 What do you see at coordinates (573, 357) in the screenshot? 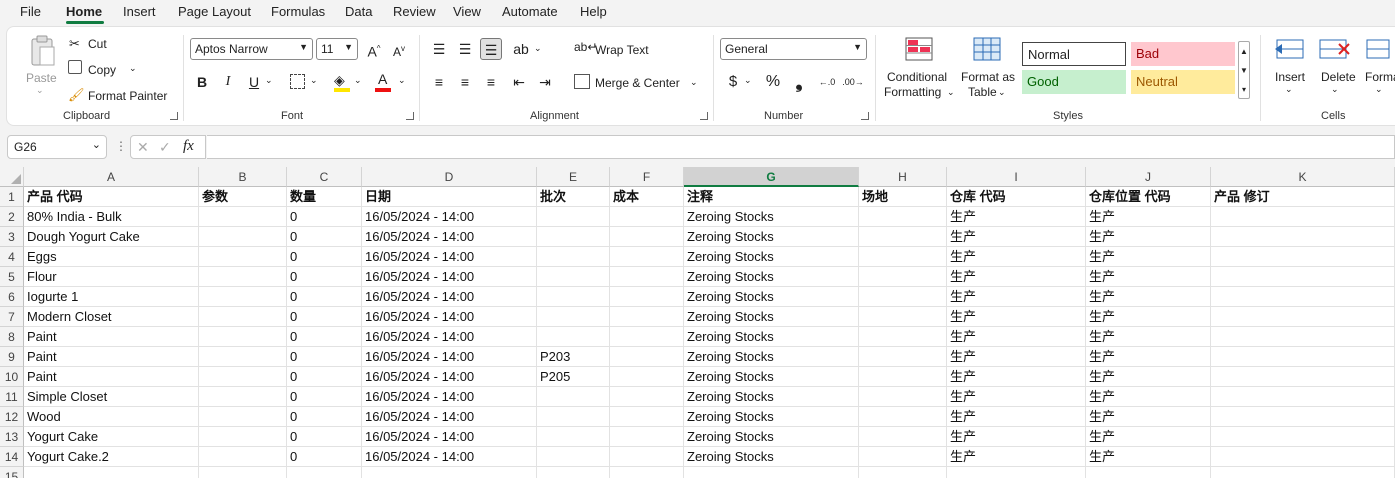
I see `cell: P203` at bounding box center [573, 357].